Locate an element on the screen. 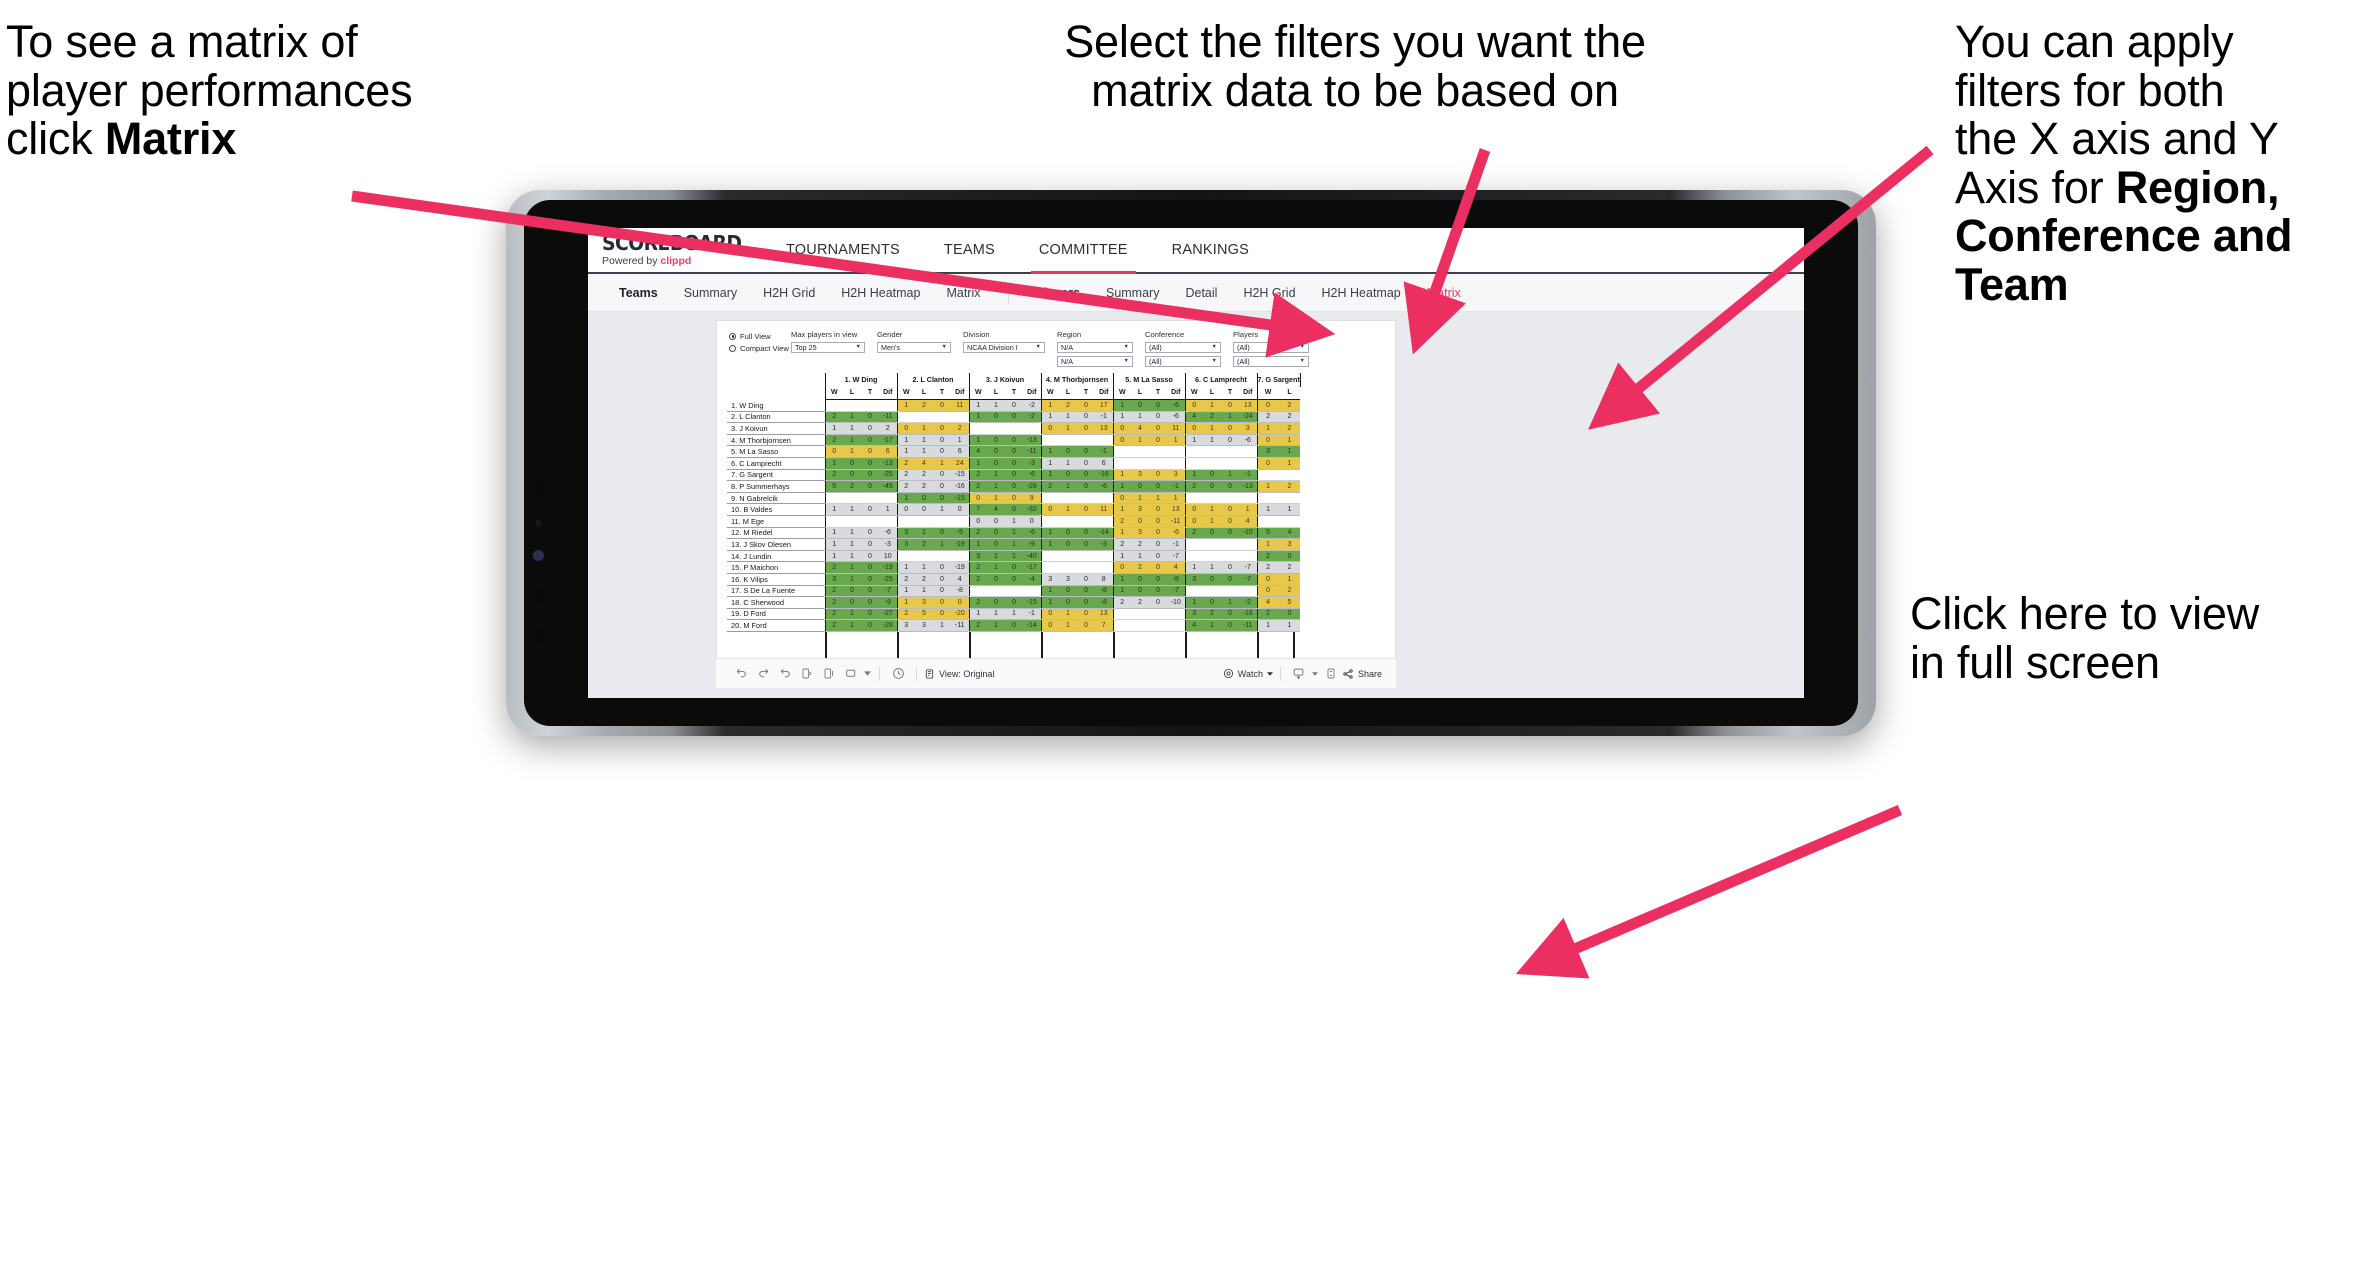 The width and height of the screenshot is (2378, 1280). matrix-cell: 8 is located at coordinates (1104, 579).